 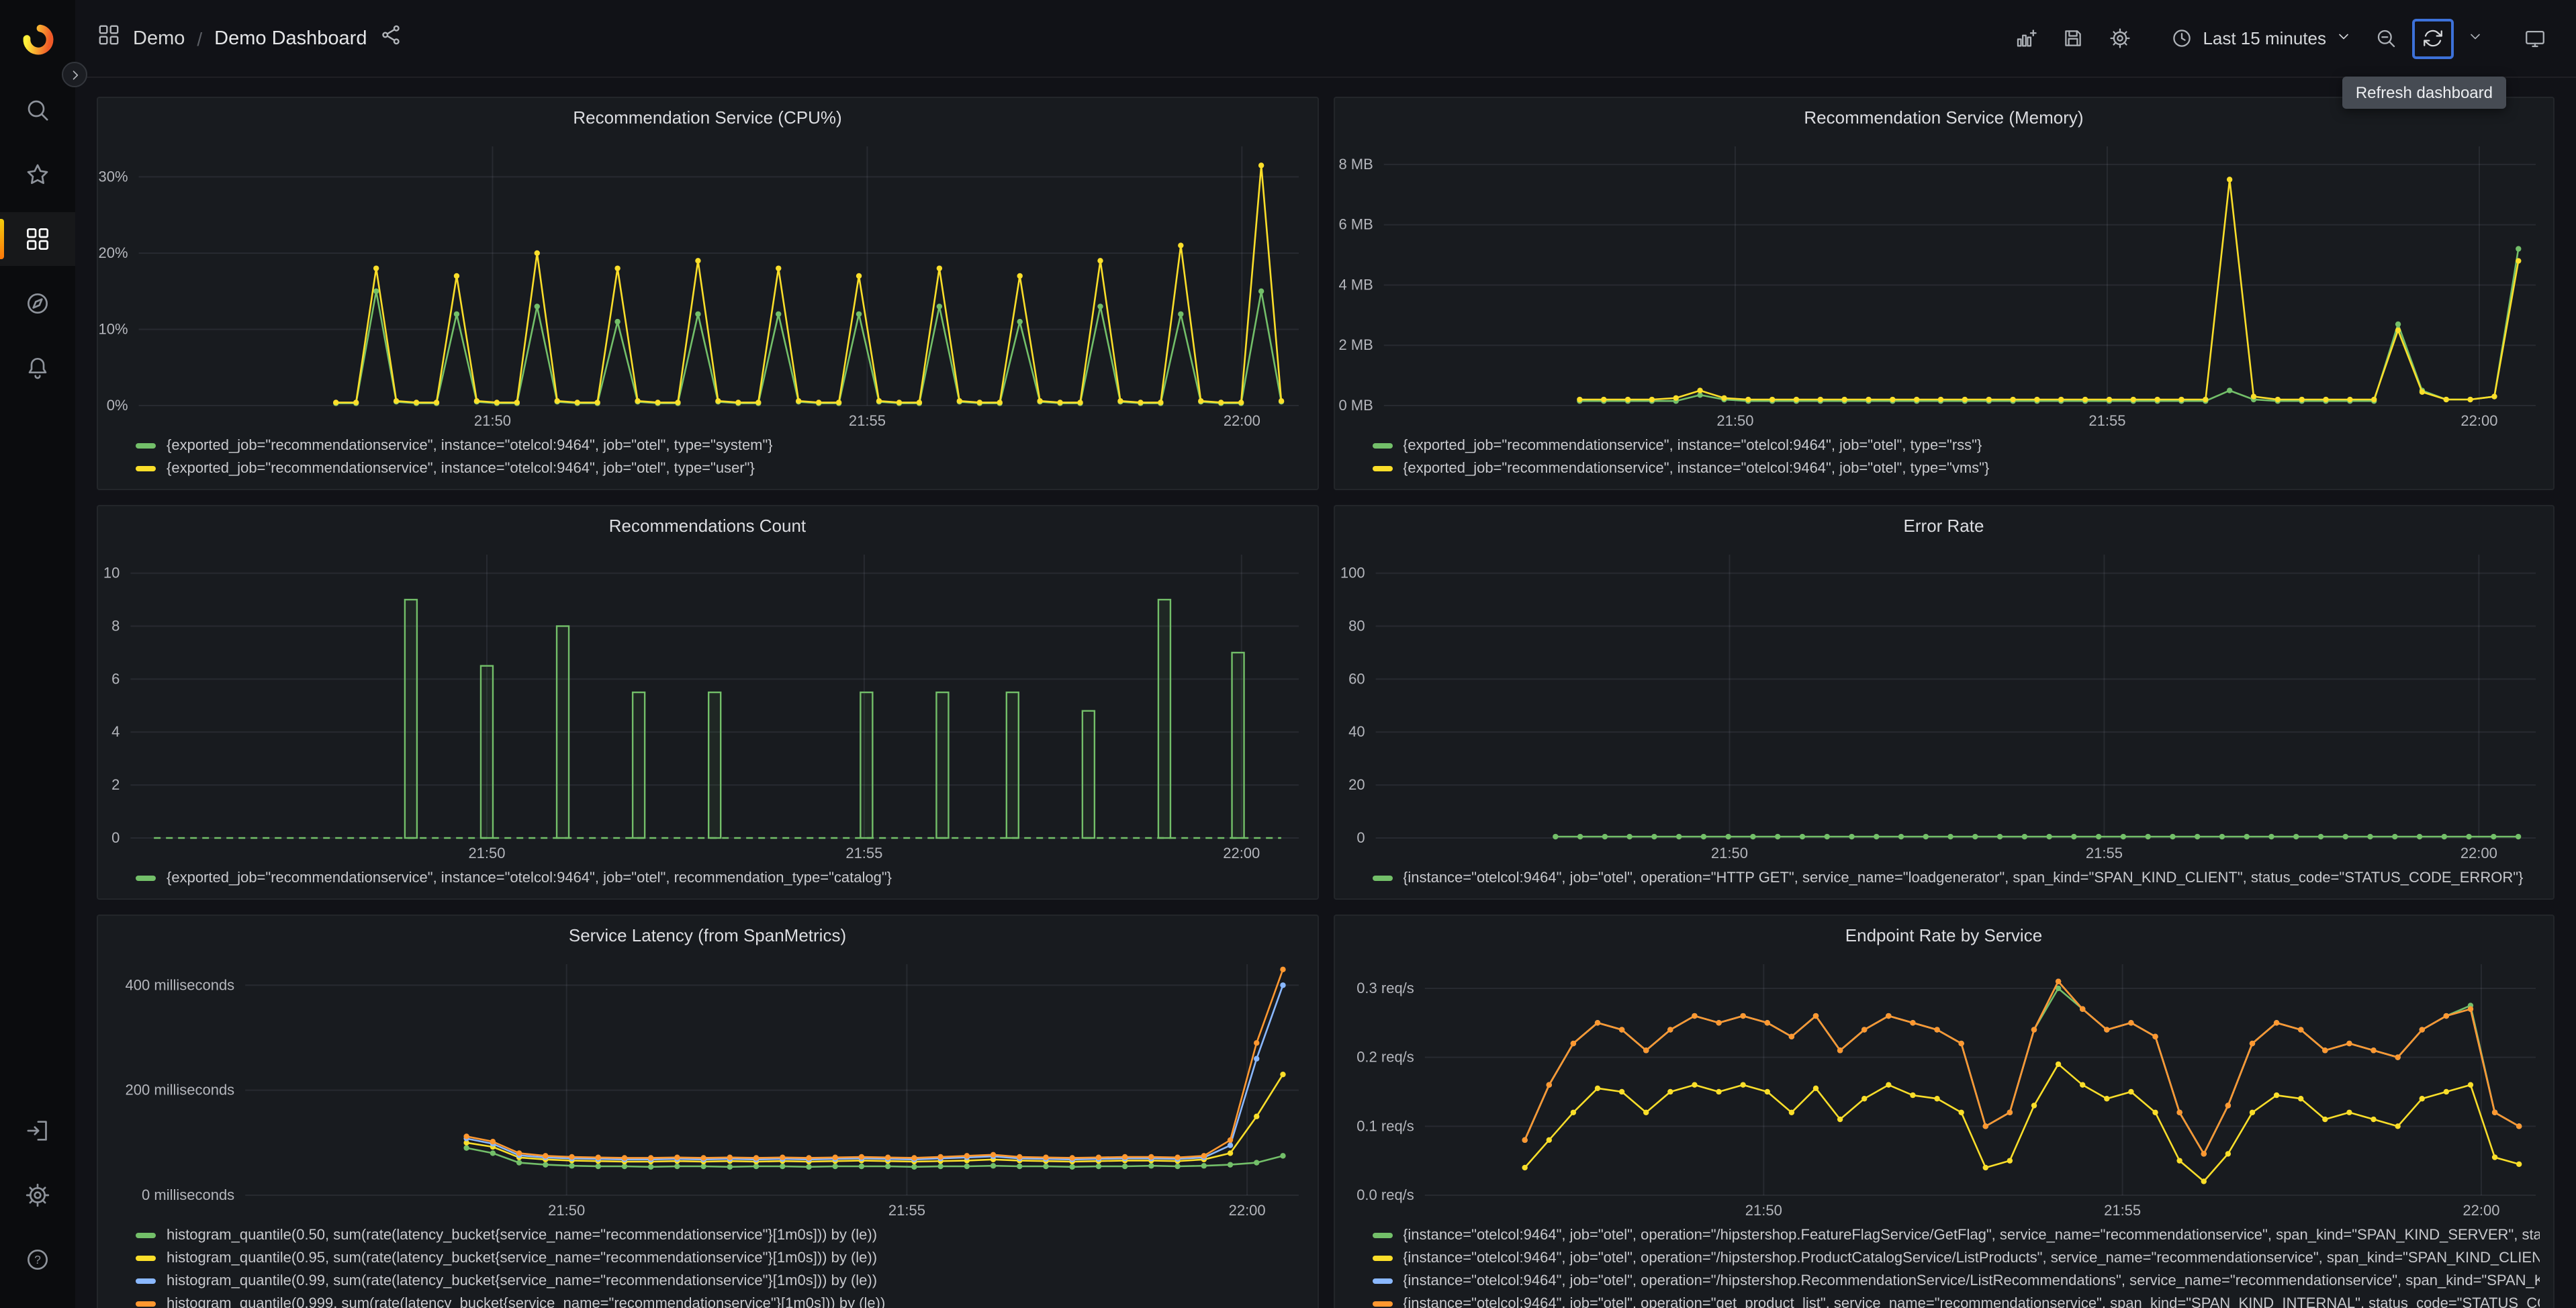 I want to click on svg-text: 10%, so click(x=113, y=328).